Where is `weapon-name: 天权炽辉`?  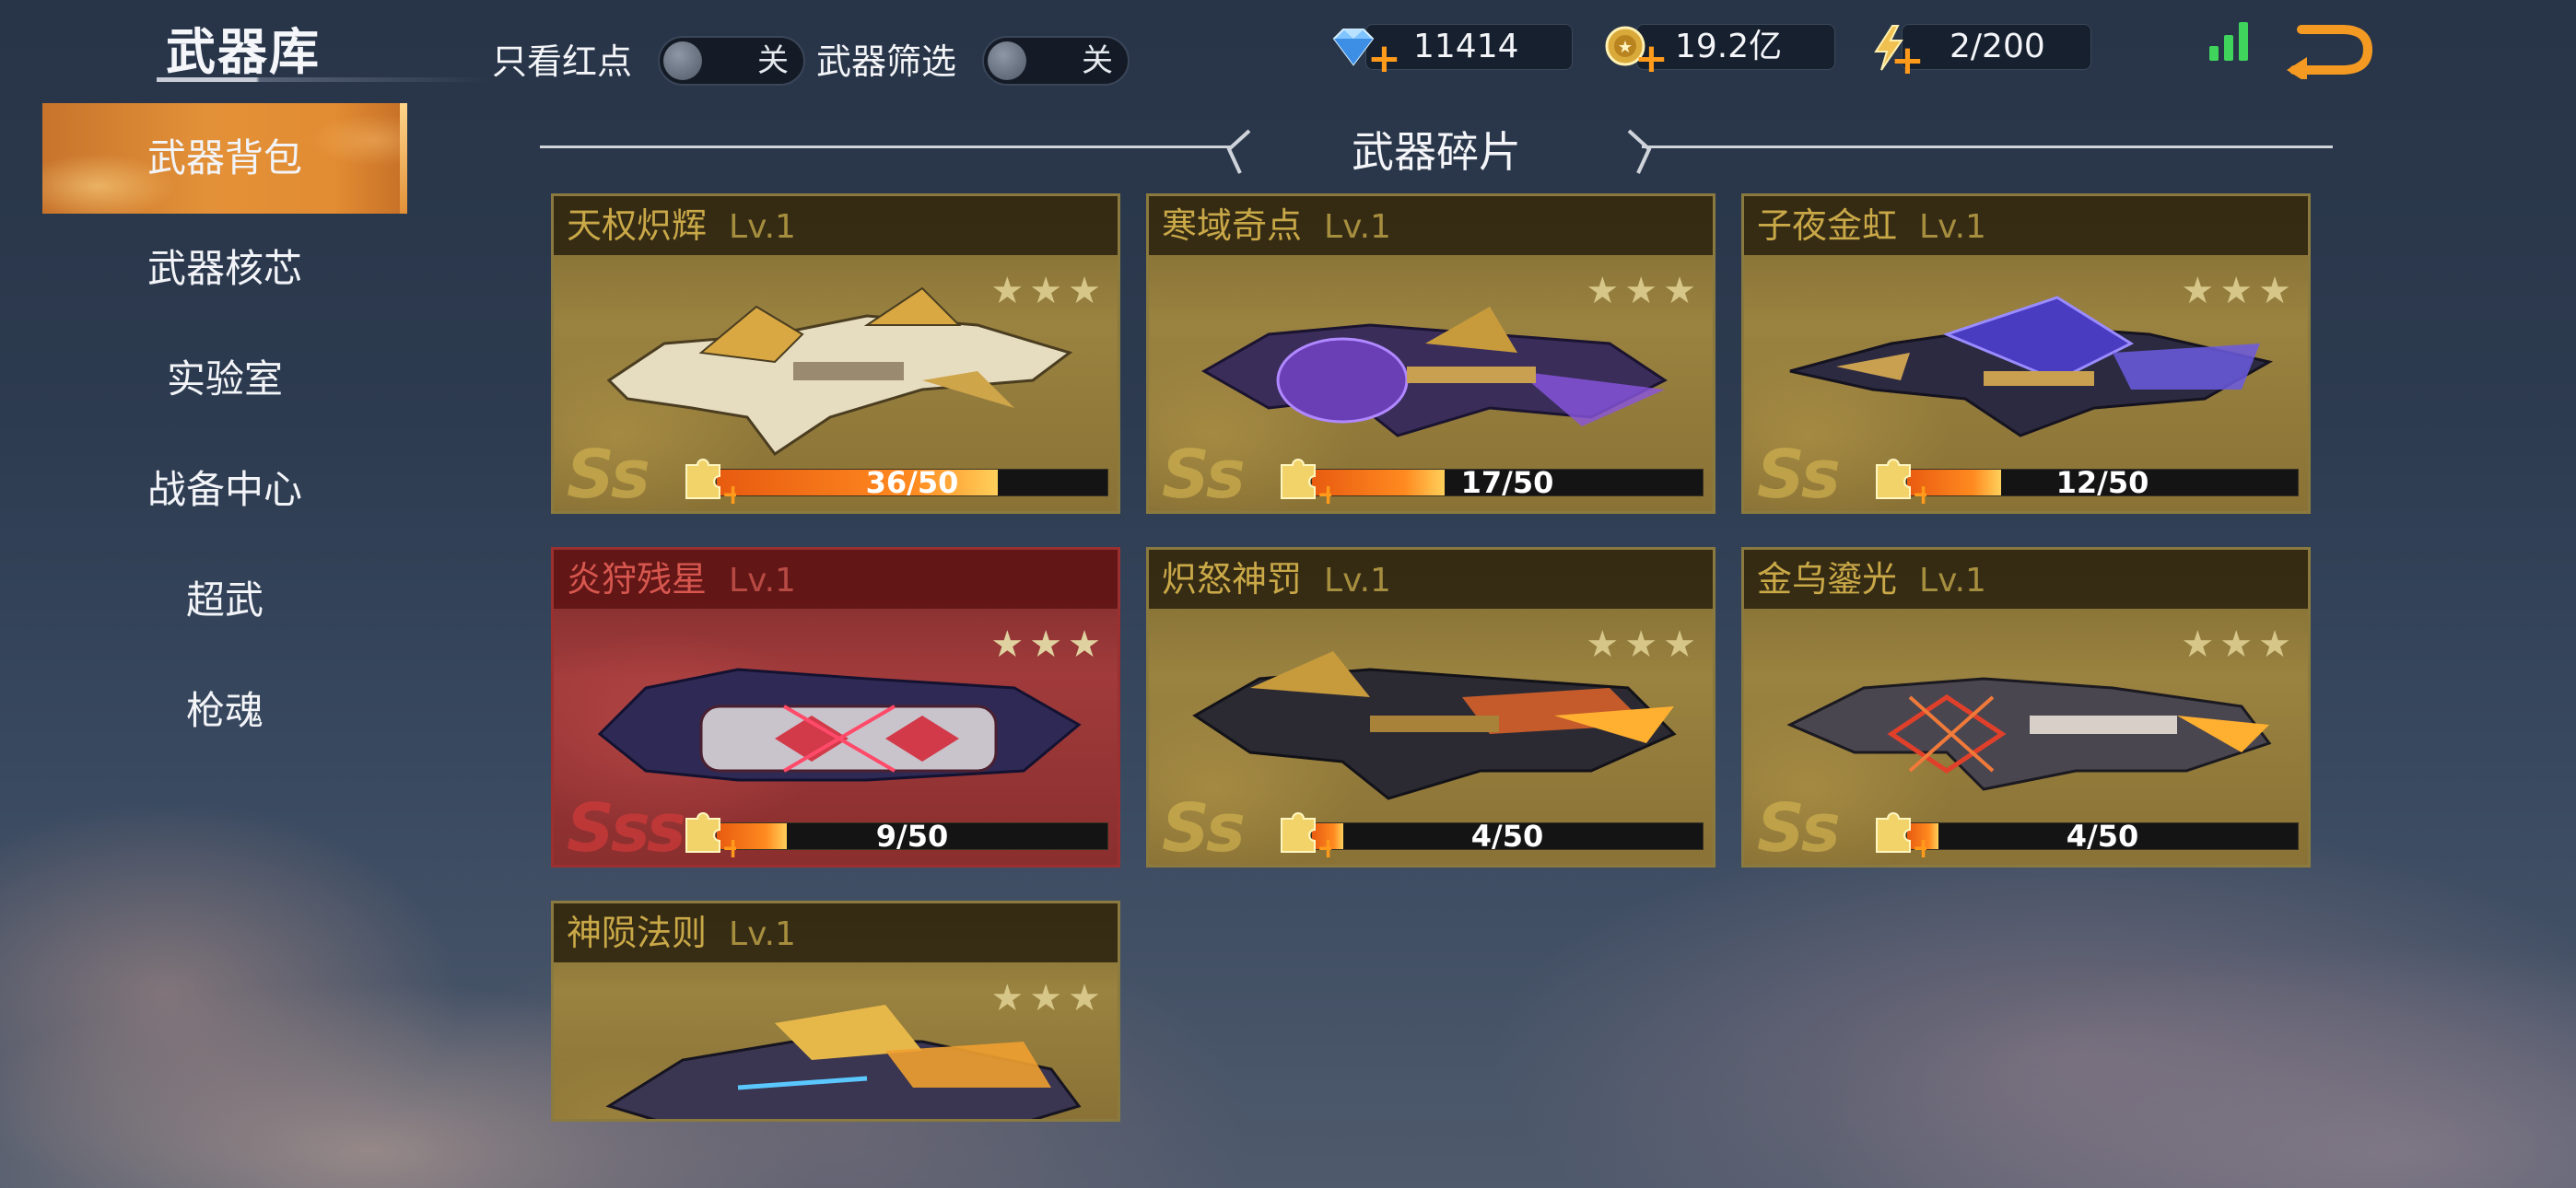 weapon-name: 天权炽辉 is located at coordinates (637, 225).